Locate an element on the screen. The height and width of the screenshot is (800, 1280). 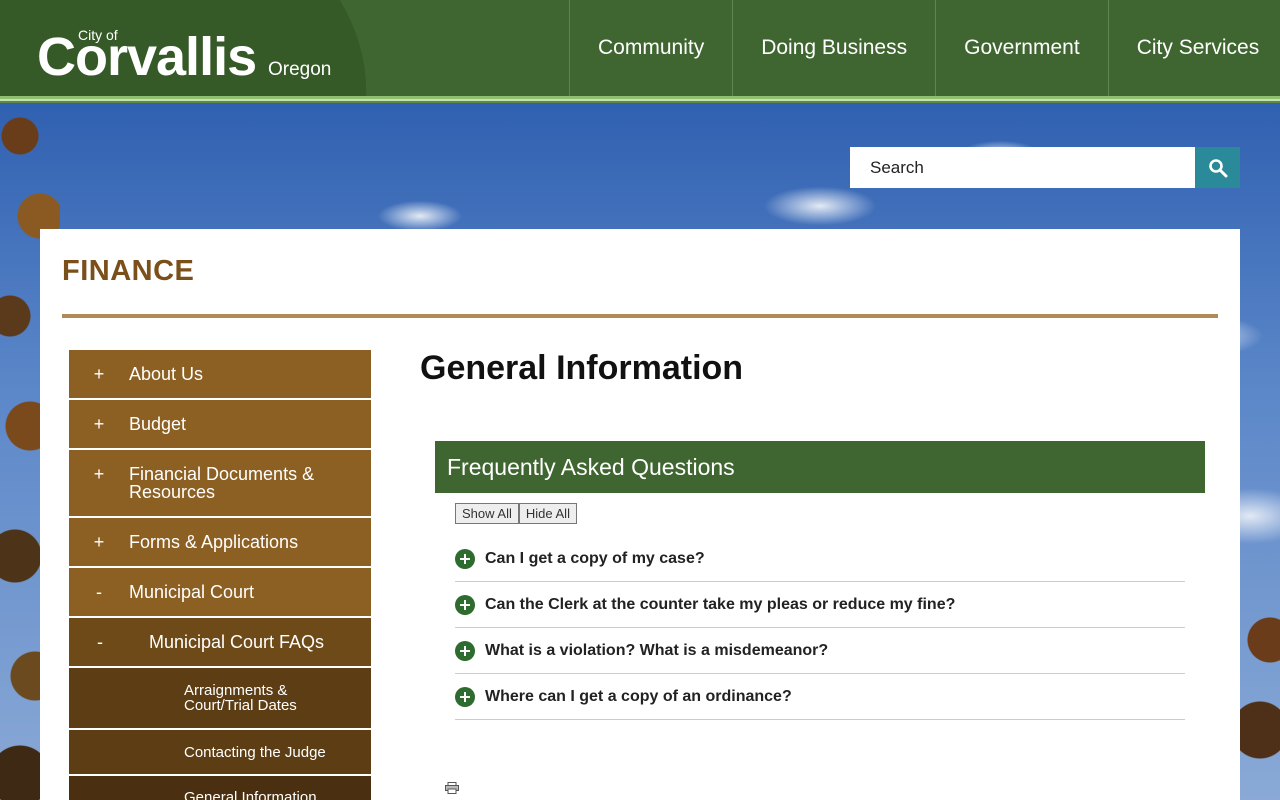
sidebar-item-label: General Information is located at coordinates (250, 794).